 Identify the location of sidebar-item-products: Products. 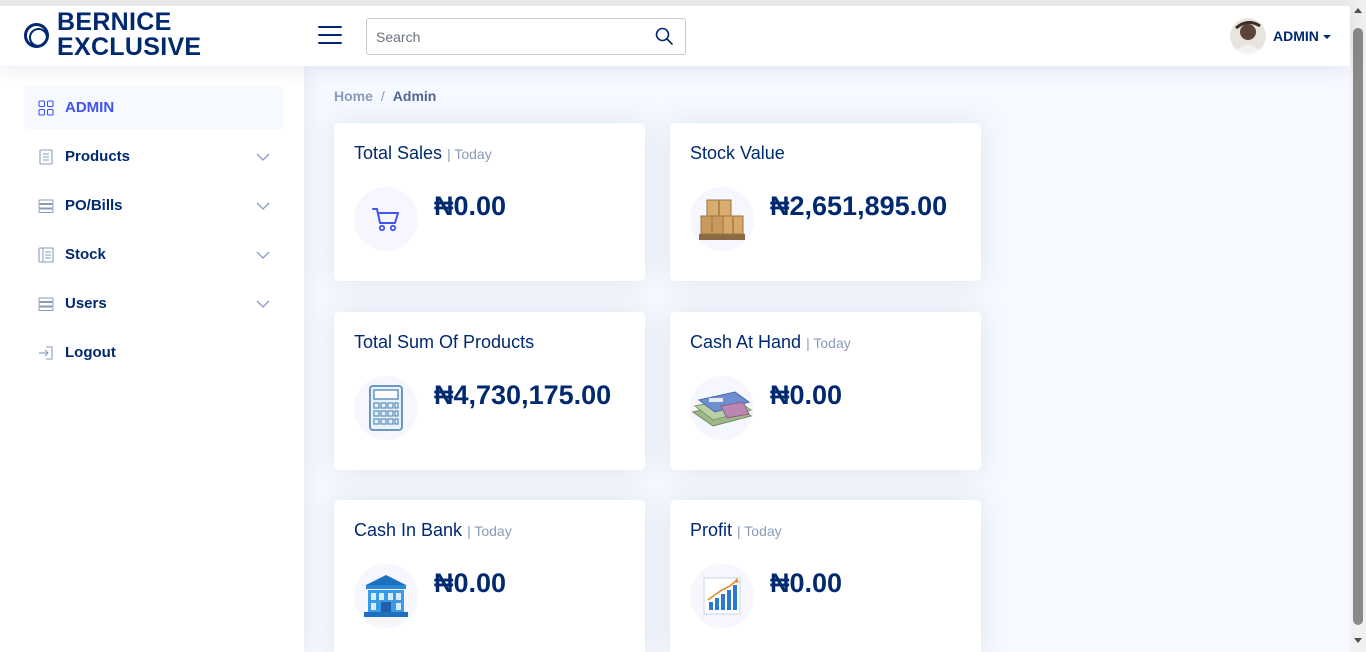
(154, 156).